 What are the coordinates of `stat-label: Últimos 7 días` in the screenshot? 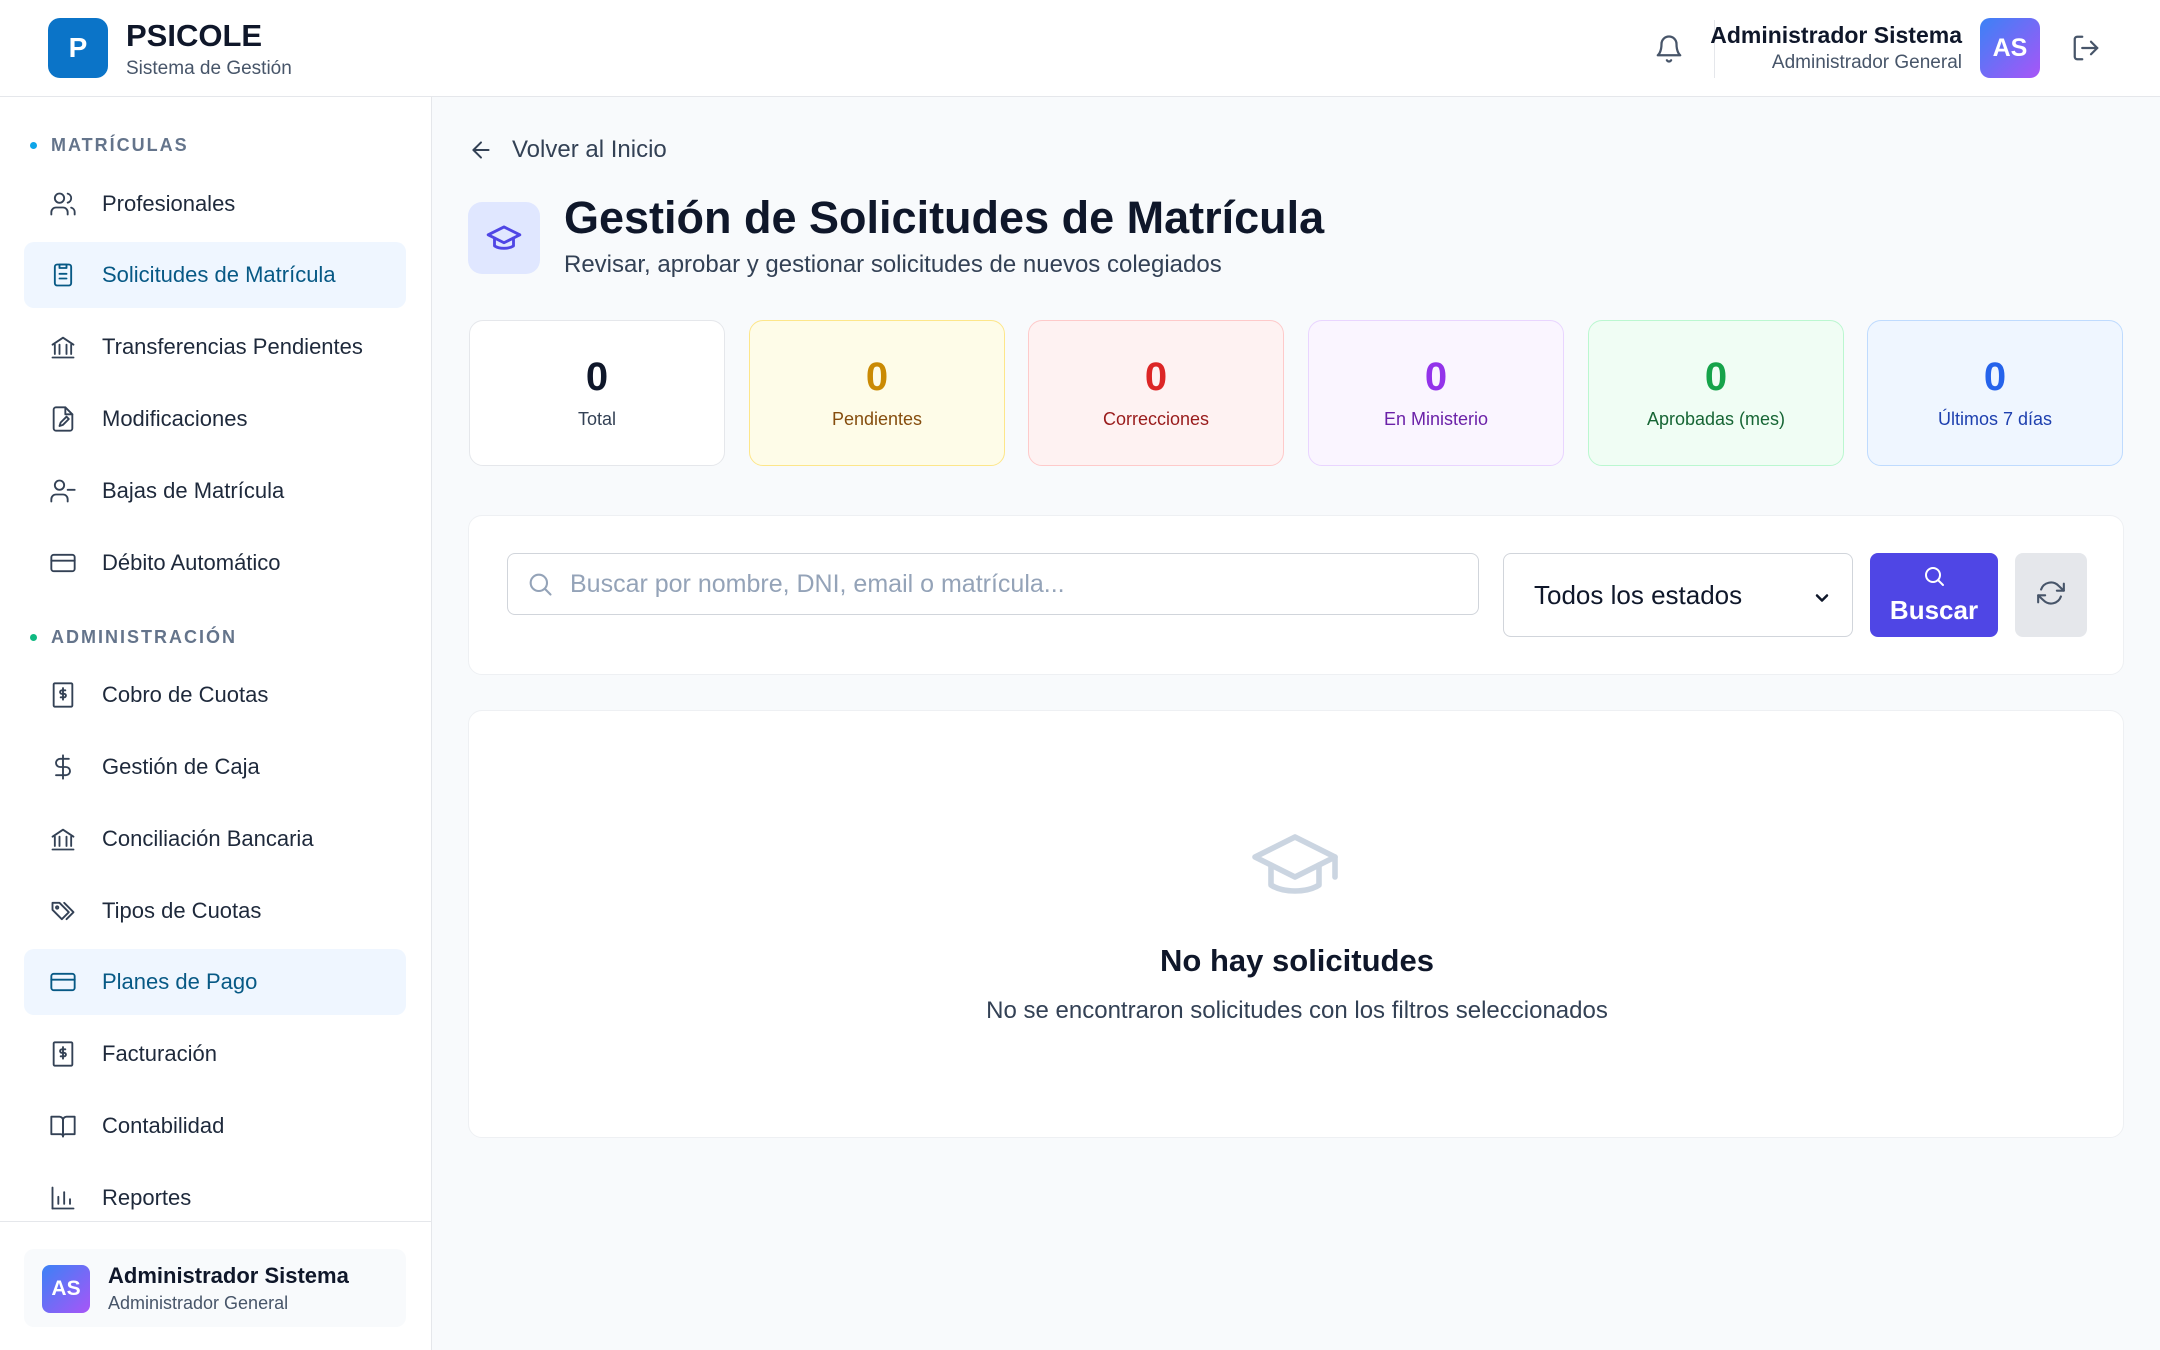 It's located at (1995, 418).